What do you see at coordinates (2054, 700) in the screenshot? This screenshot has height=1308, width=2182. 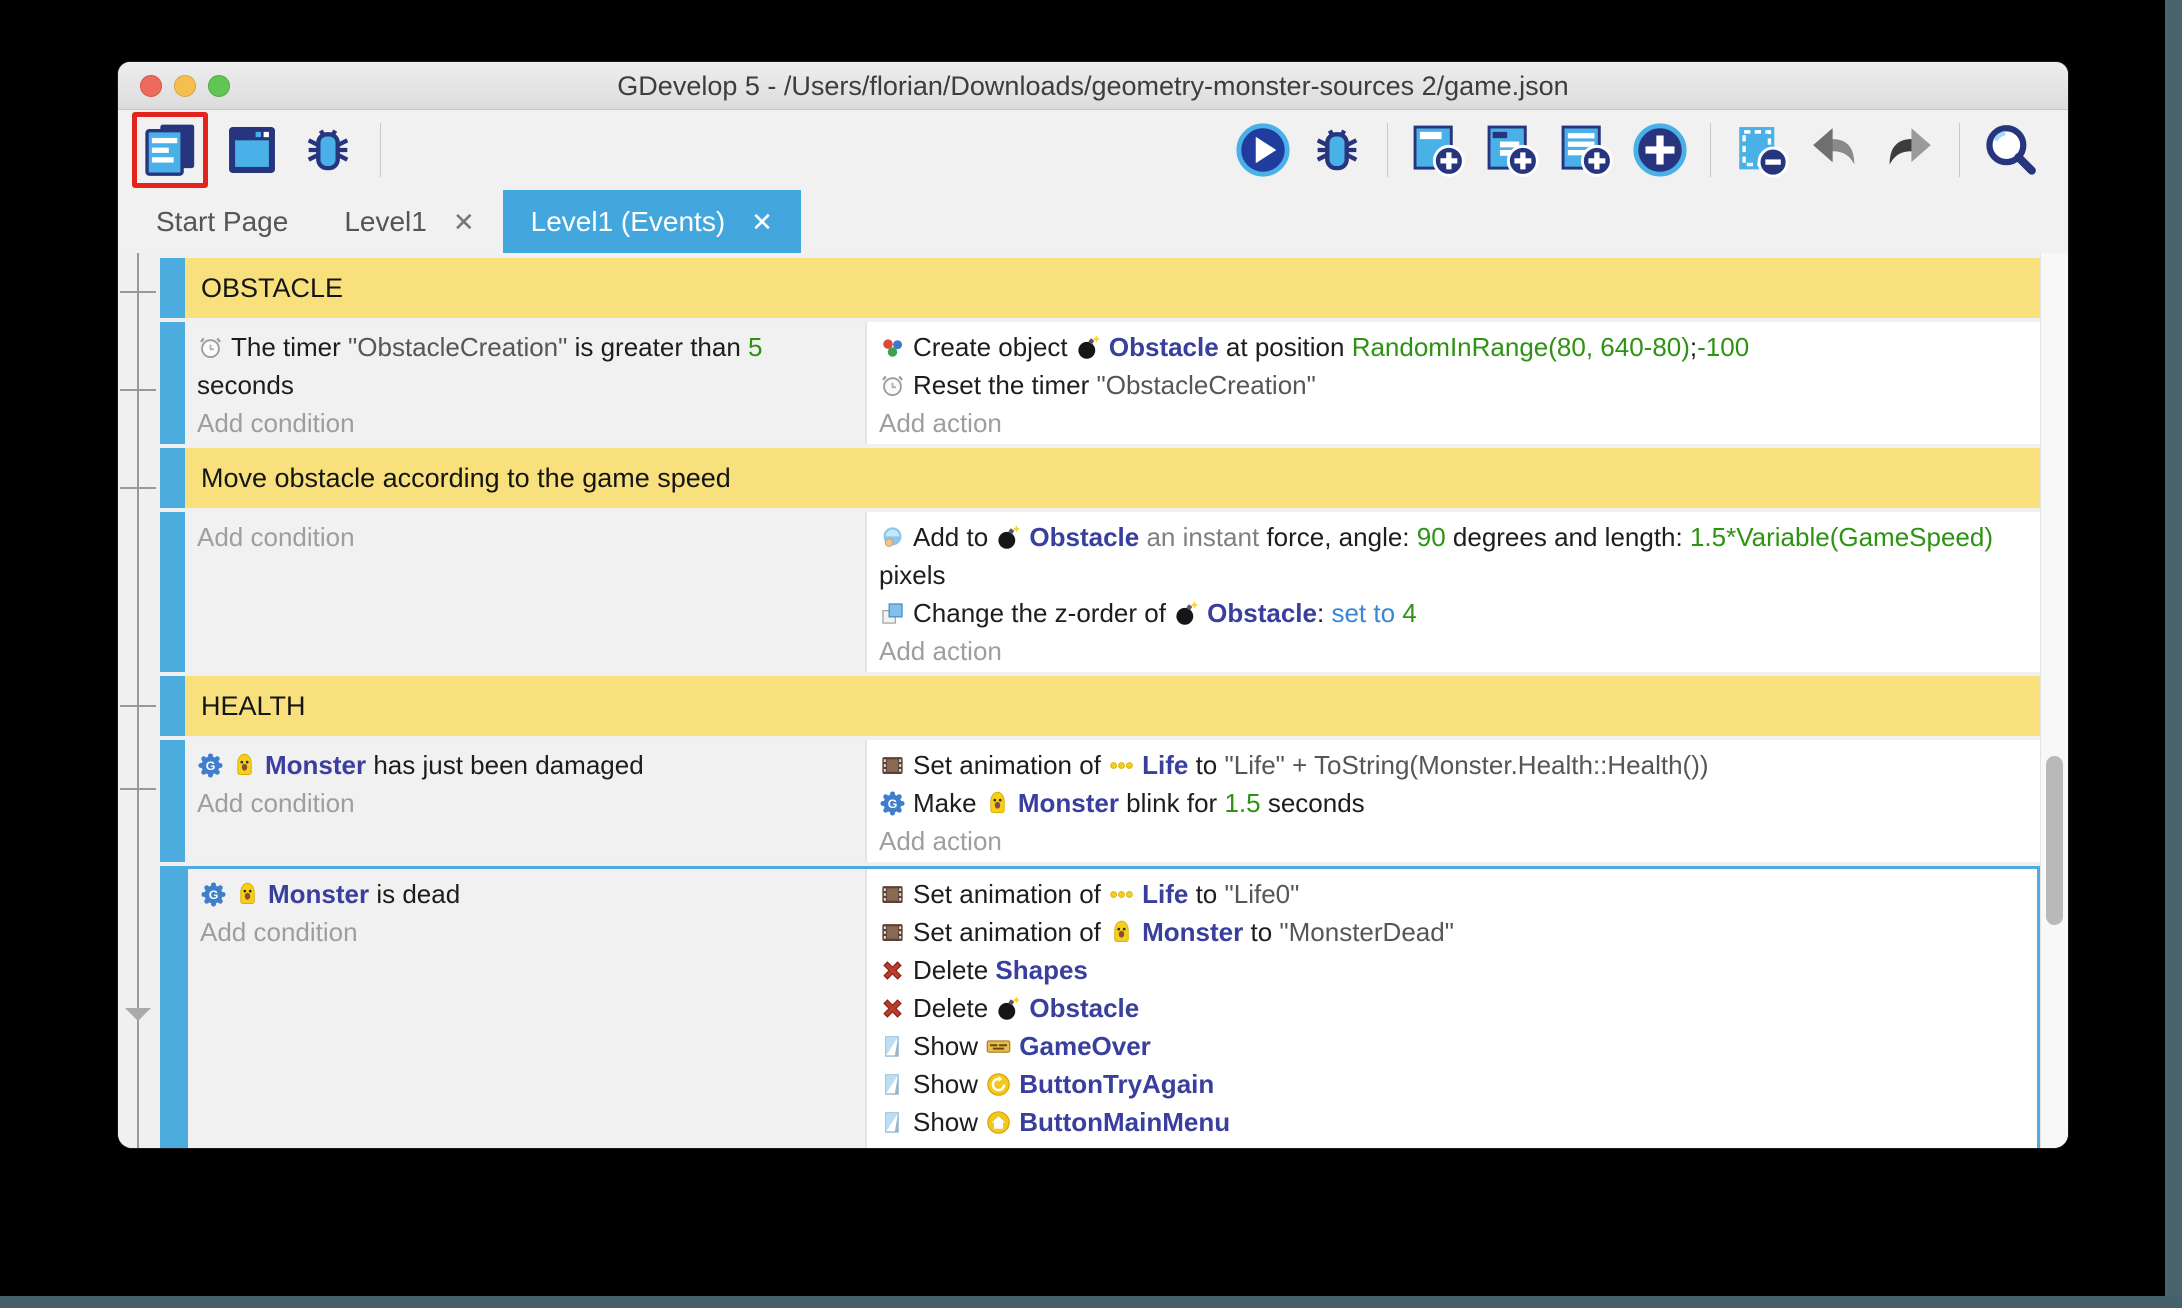 I see `scrollbar-track` at bounding box center [2054, 700].